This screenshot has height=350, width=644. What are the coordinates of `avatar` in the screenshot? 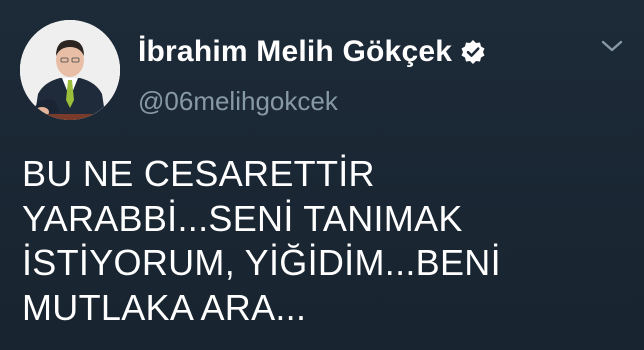 It's located at (70, 70).